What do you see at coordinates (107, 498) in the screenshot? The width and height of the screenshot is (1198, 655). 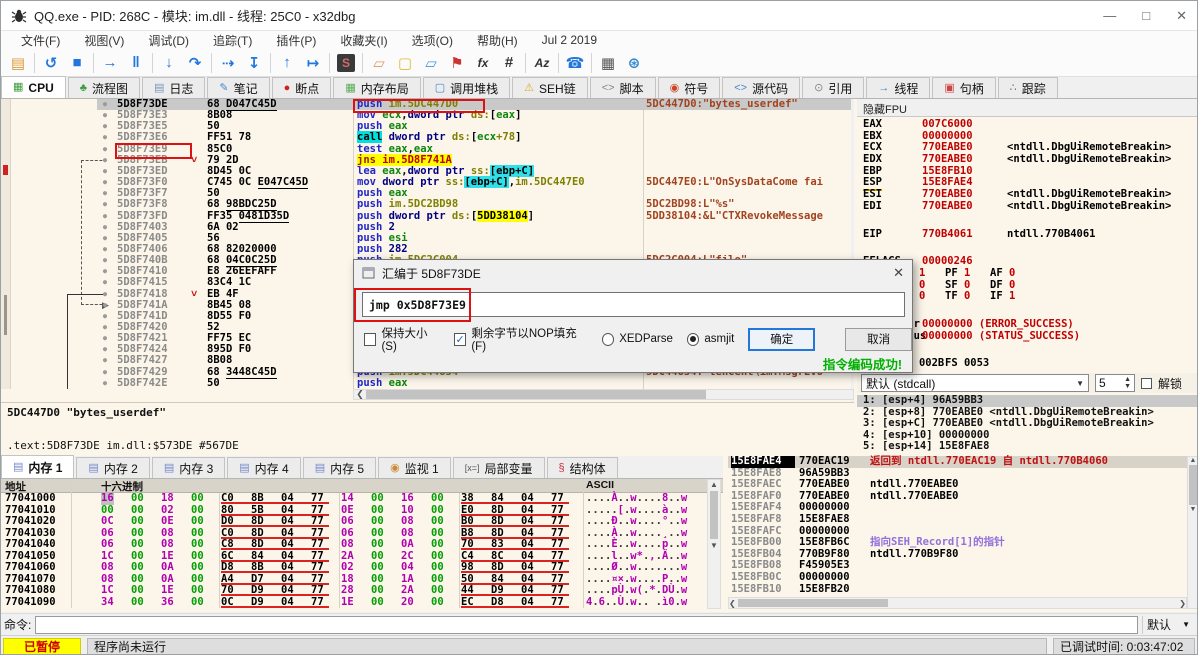 I see `dump-byte: 16` at bounding box center [107, 498].